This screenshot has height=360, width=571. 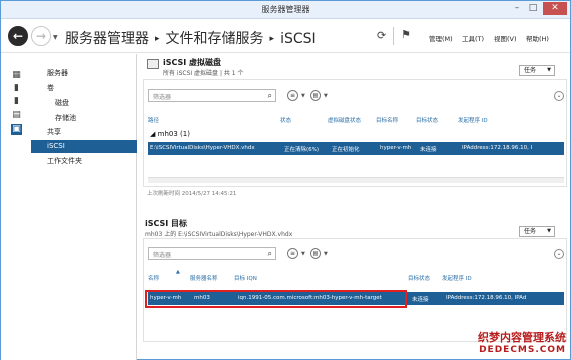 I want to click on breadcrumb: 服务器管理器 ▸ 文件和存储服务 ▸ iSCSI, so click(x=190, y=38).